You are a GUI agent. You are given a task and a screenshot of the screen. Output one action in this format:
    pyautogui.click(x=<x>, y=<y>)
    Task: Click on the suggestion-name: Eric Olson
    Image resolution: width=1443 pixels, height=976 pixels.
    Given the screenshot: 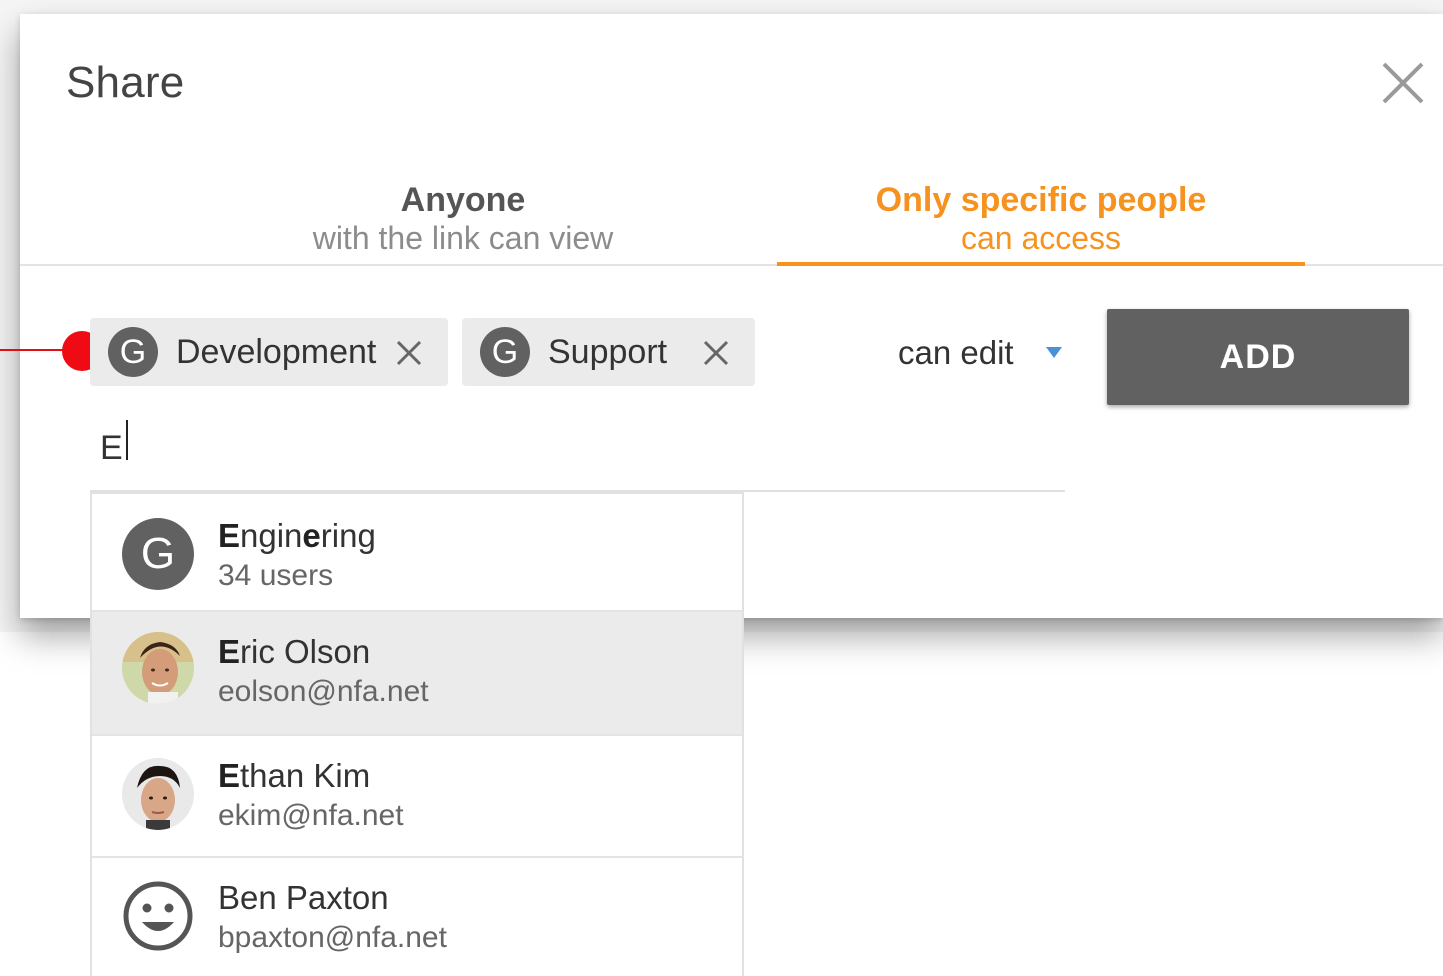 What is the action you would take?
    pyautogui.click(x=294, y=651)
    